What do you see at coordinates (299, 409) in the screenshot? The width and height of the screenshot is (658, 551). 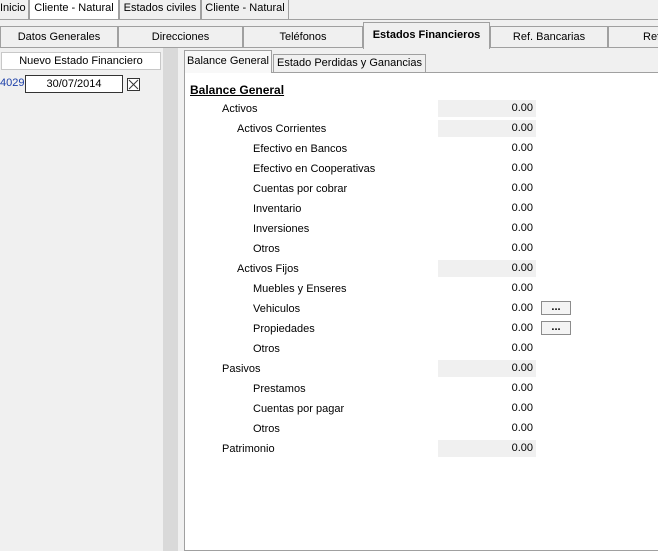 I see `row-label: Cuentas por pagar` at bounding box center [299, 409].